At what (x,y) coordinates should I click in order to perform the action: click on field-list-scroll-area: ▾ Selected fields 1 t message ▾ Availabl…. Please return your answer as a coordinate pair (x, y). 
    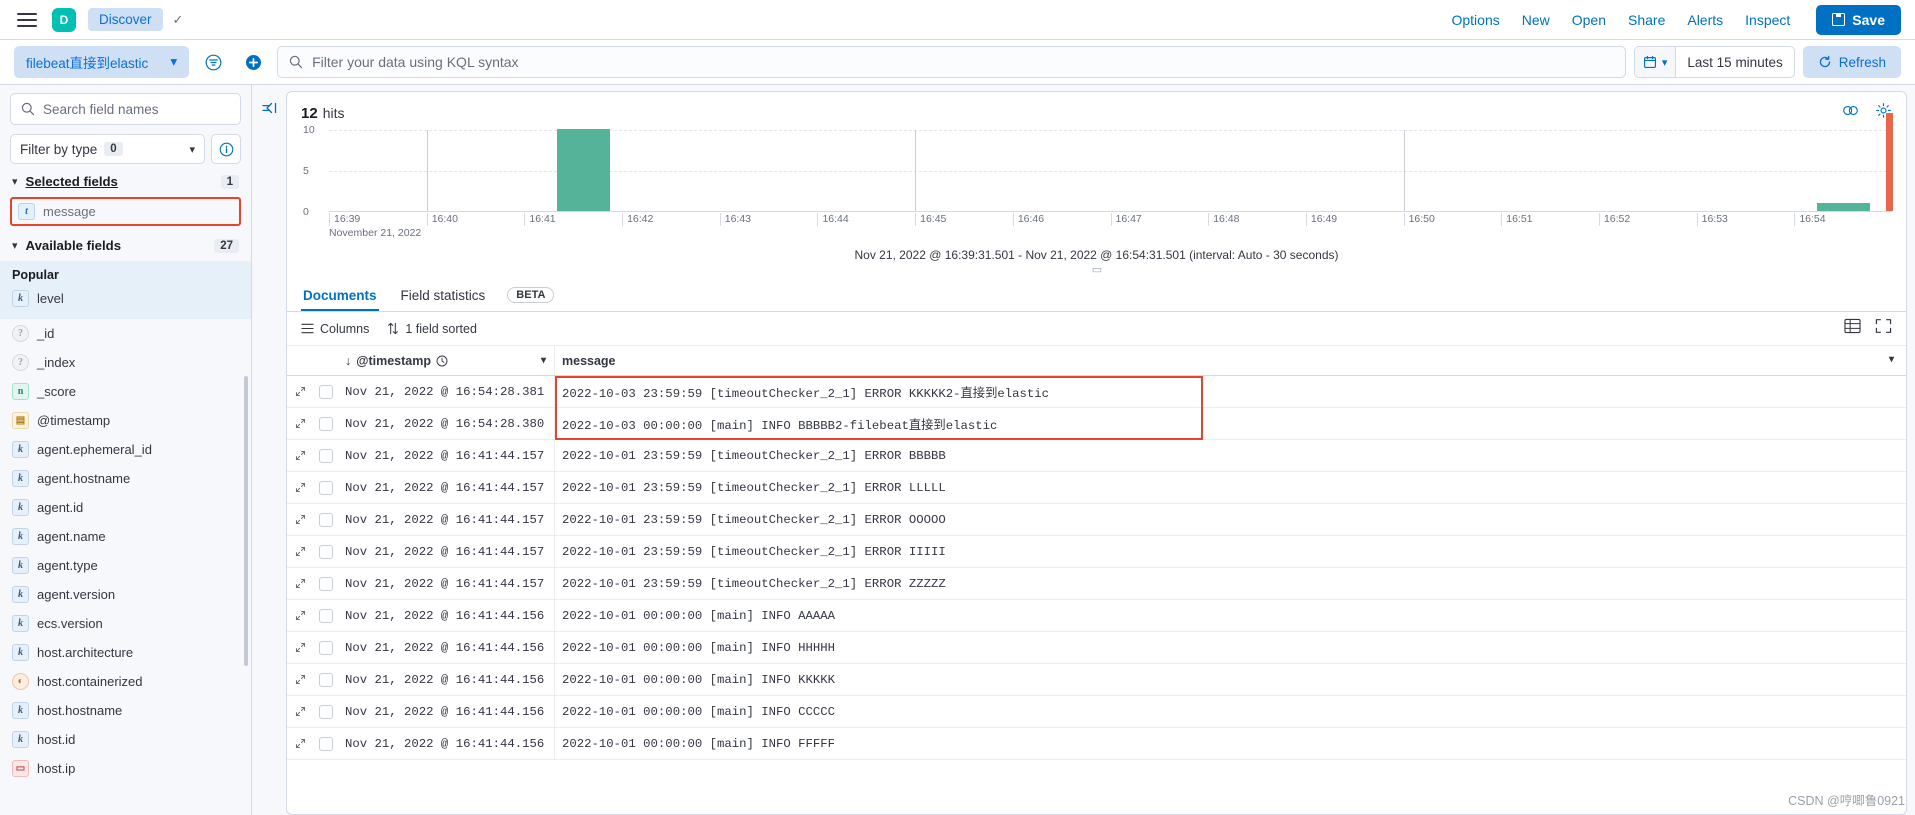
    Looking at the image, I should click on (125, 489).